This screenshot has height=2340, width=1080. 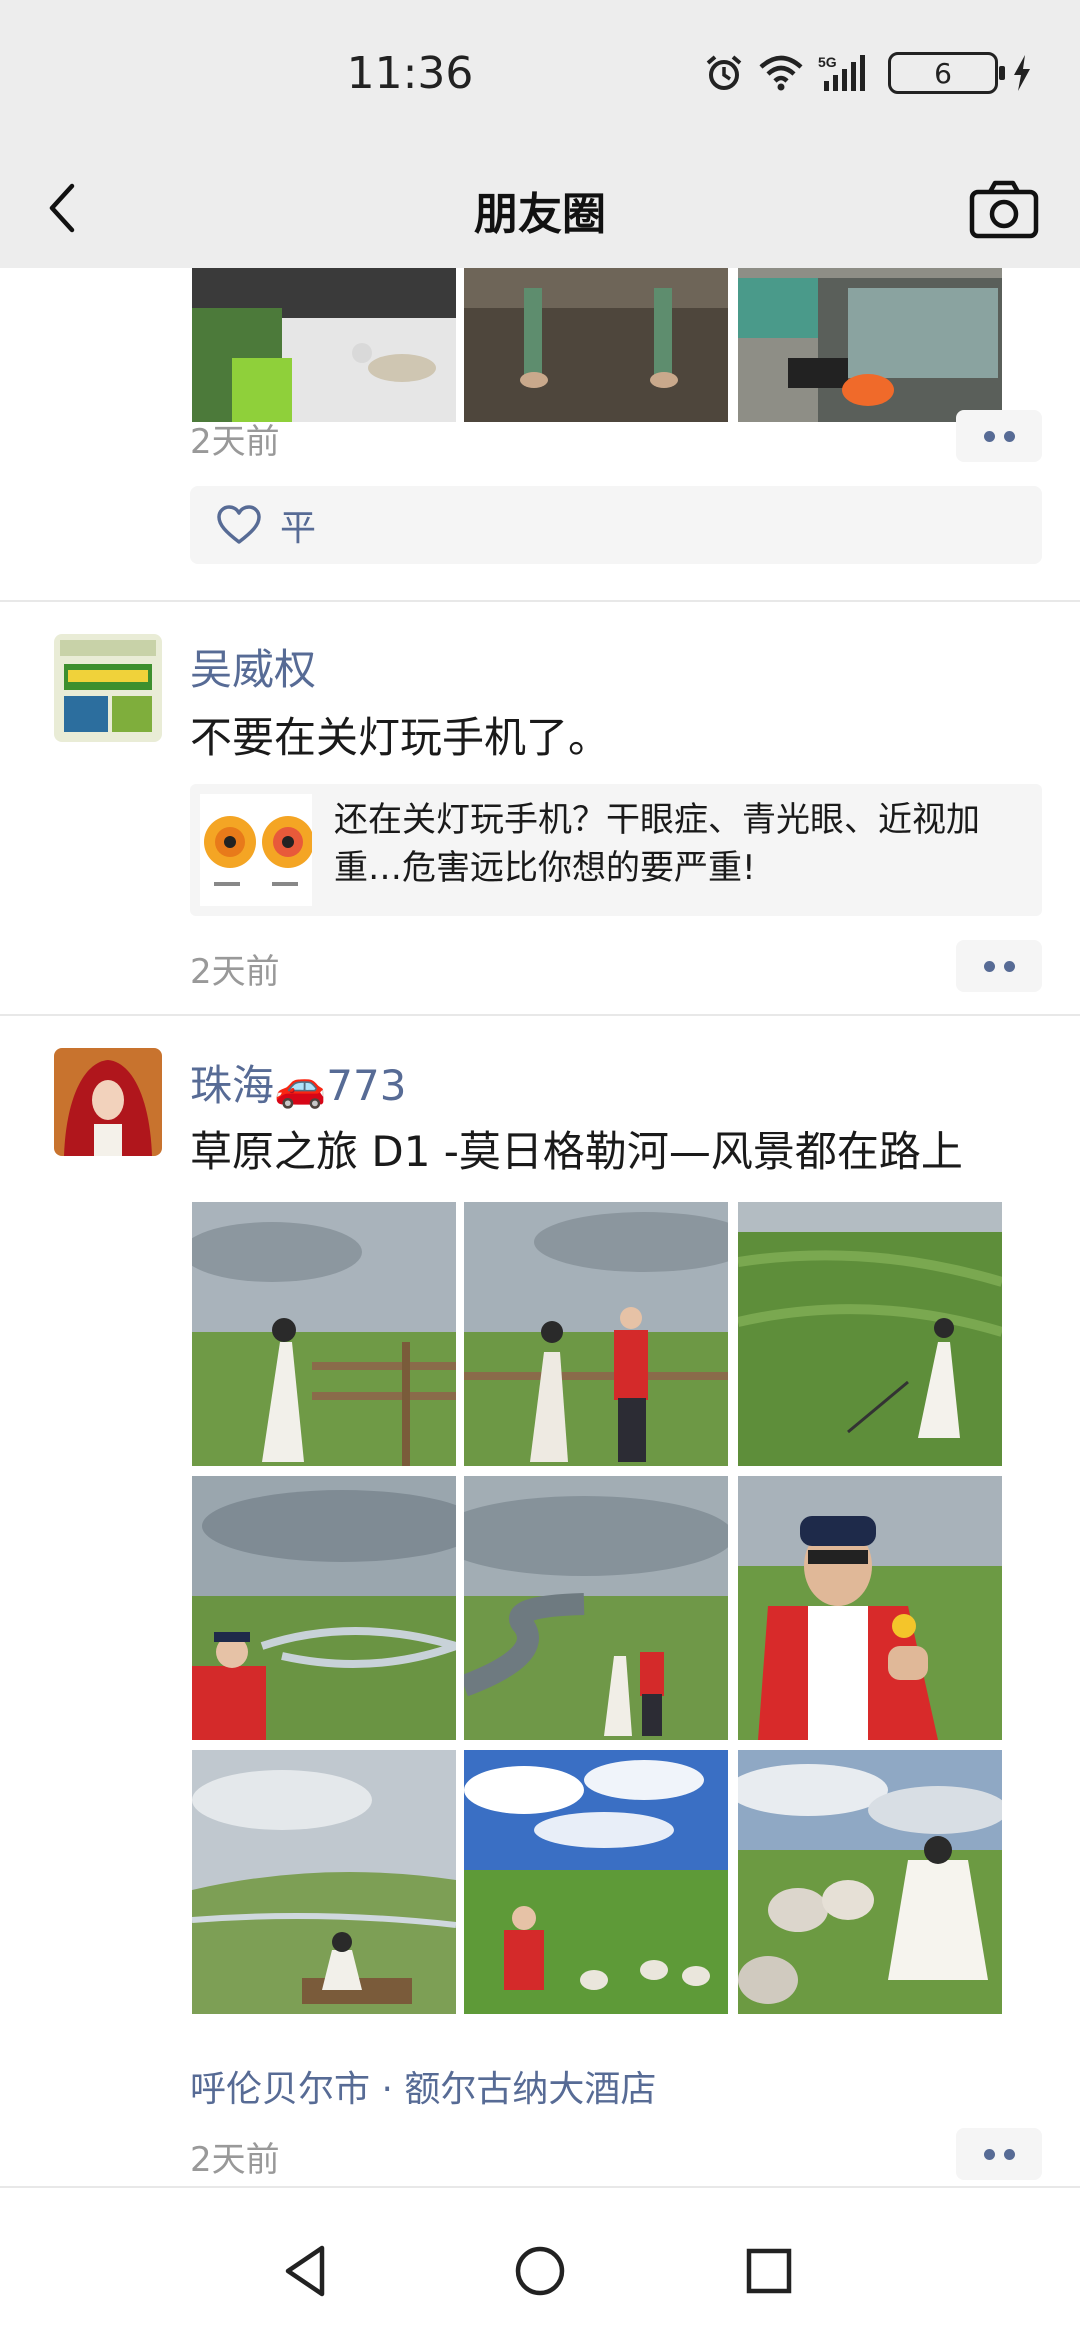 What do you see at coordinates (841, 72) in the screenshot?
I see `signal-icon: 5G` at bounding box center [841, 72].